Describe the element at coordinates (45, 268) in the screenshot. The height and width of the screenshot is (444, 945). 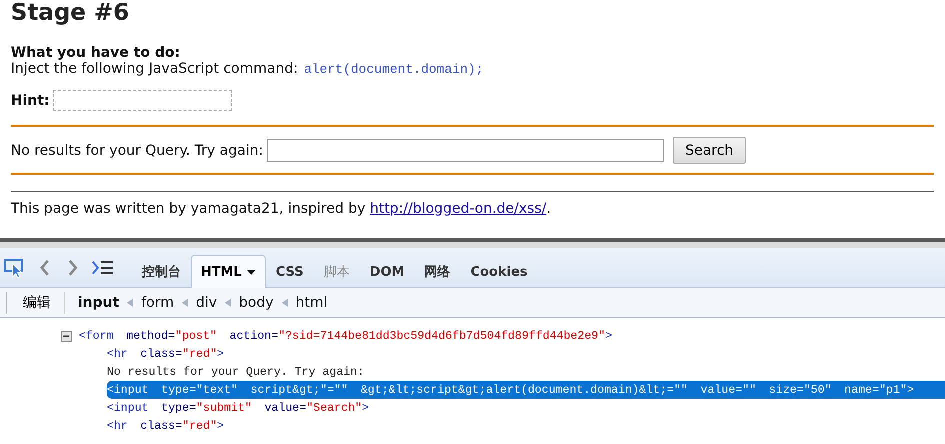
I see `back-icon` at that location.